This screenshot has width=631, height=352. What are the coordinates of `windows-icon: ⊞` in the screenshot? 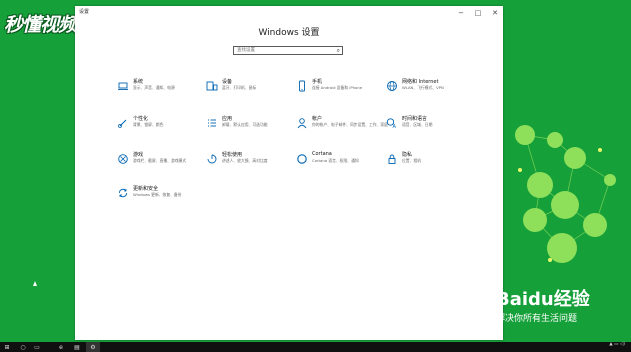 It's located at (7, 347).